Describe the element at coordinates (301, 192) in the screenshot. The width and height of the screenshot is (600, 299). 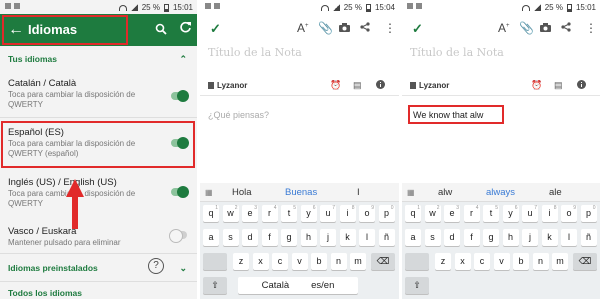
I see `suggestion-center: Buenas` at that location.